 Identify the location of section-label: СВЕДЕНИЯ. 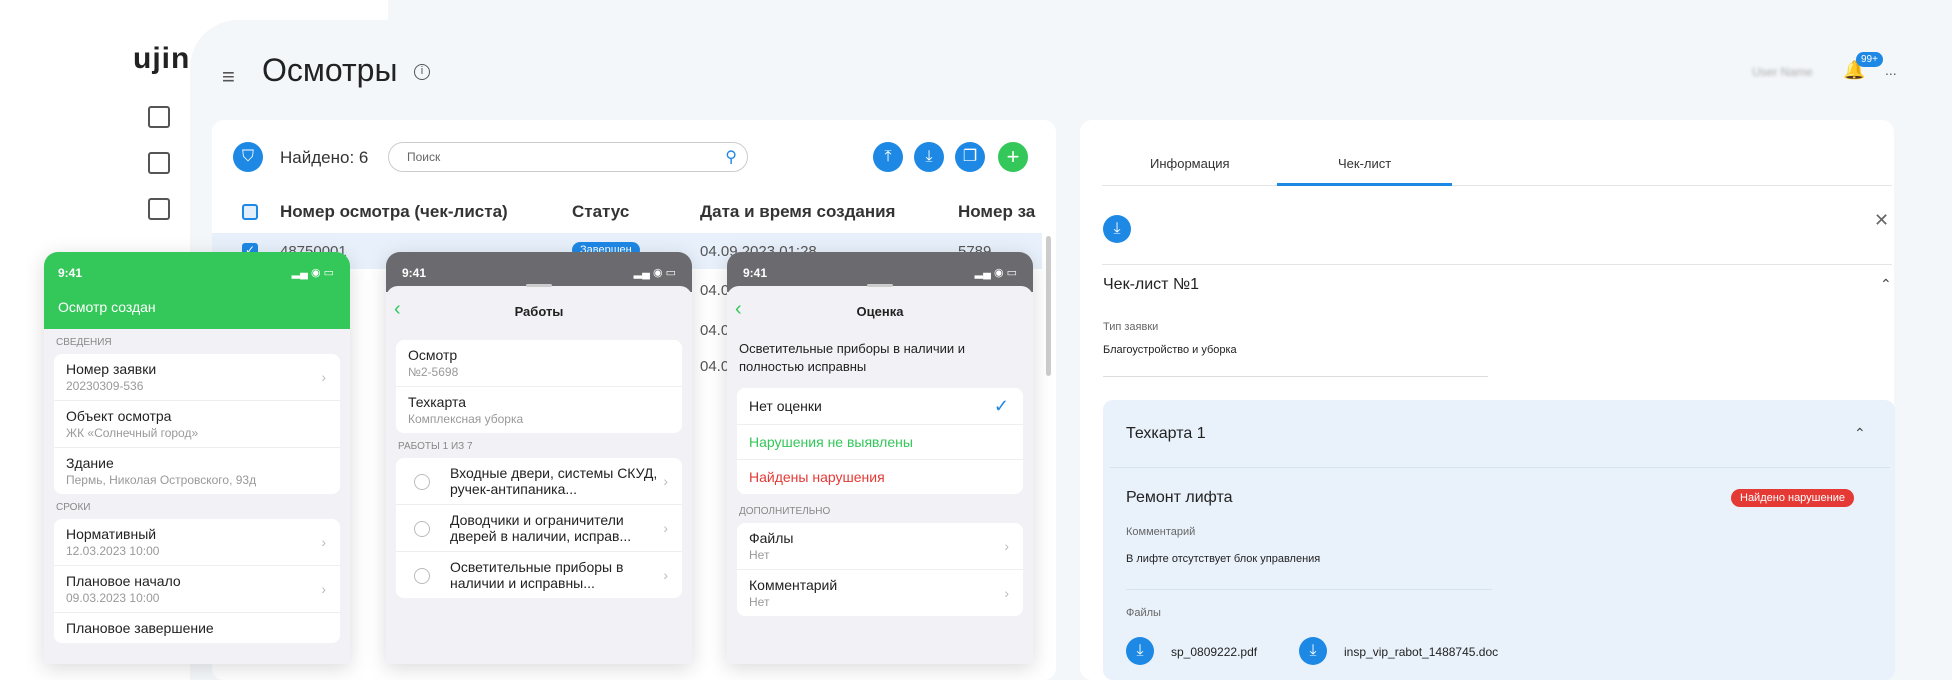
(84, 342).